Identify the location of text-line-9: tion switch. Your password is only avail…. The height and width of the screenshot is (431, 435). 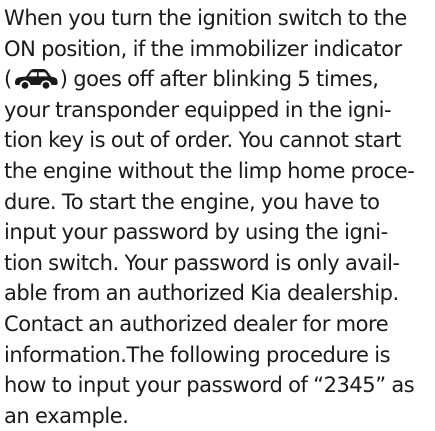
(202, 262).